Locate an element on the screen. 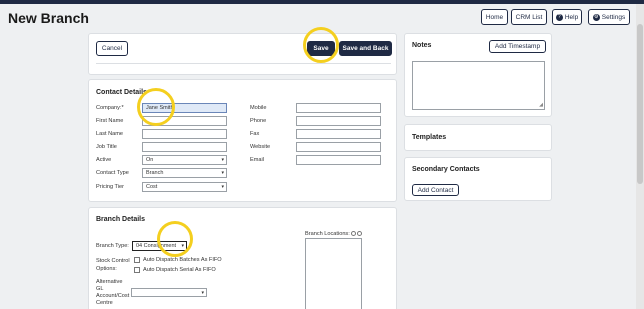 Image resolution: width=644 pixels, height=309 pixels. alt-gl-label-4: Centre is located at coordinates (104, 303).